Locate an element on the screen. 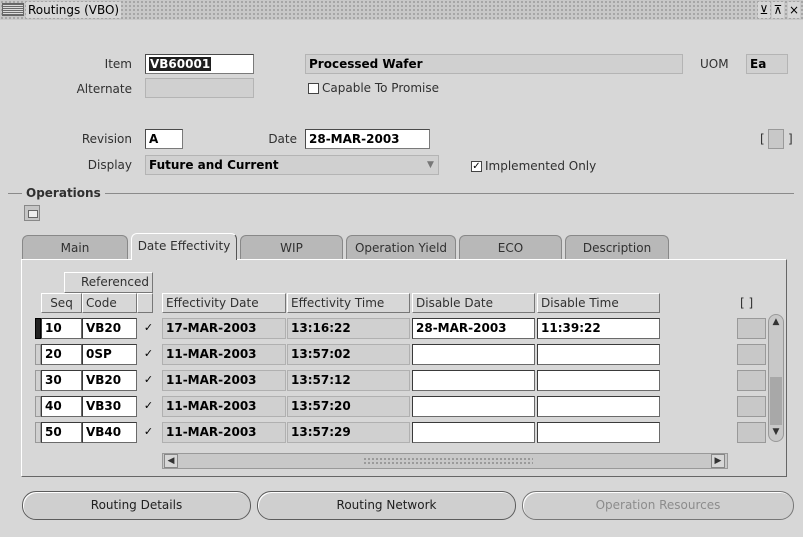  implemented-only-label: Implemented Only is located at coordinates (541, 166).